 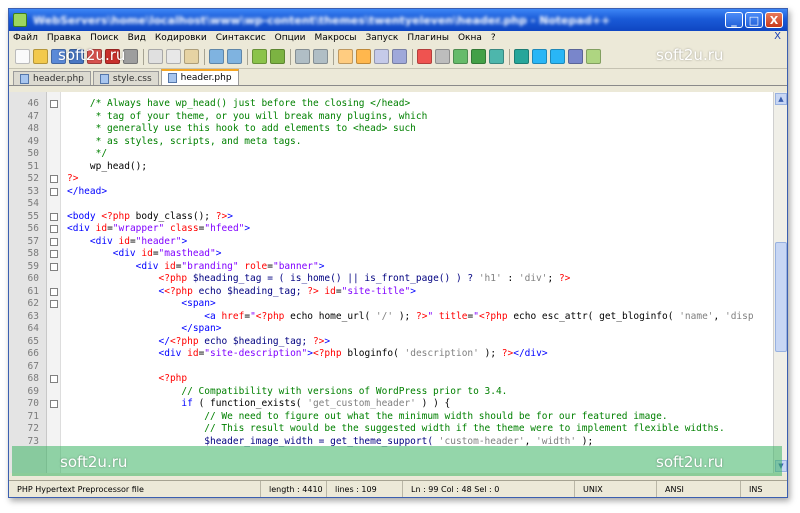 What do you see at coordinates (22, 56) in the screenshot?
I see `new-file-icon` at bounding box center [22, 56].